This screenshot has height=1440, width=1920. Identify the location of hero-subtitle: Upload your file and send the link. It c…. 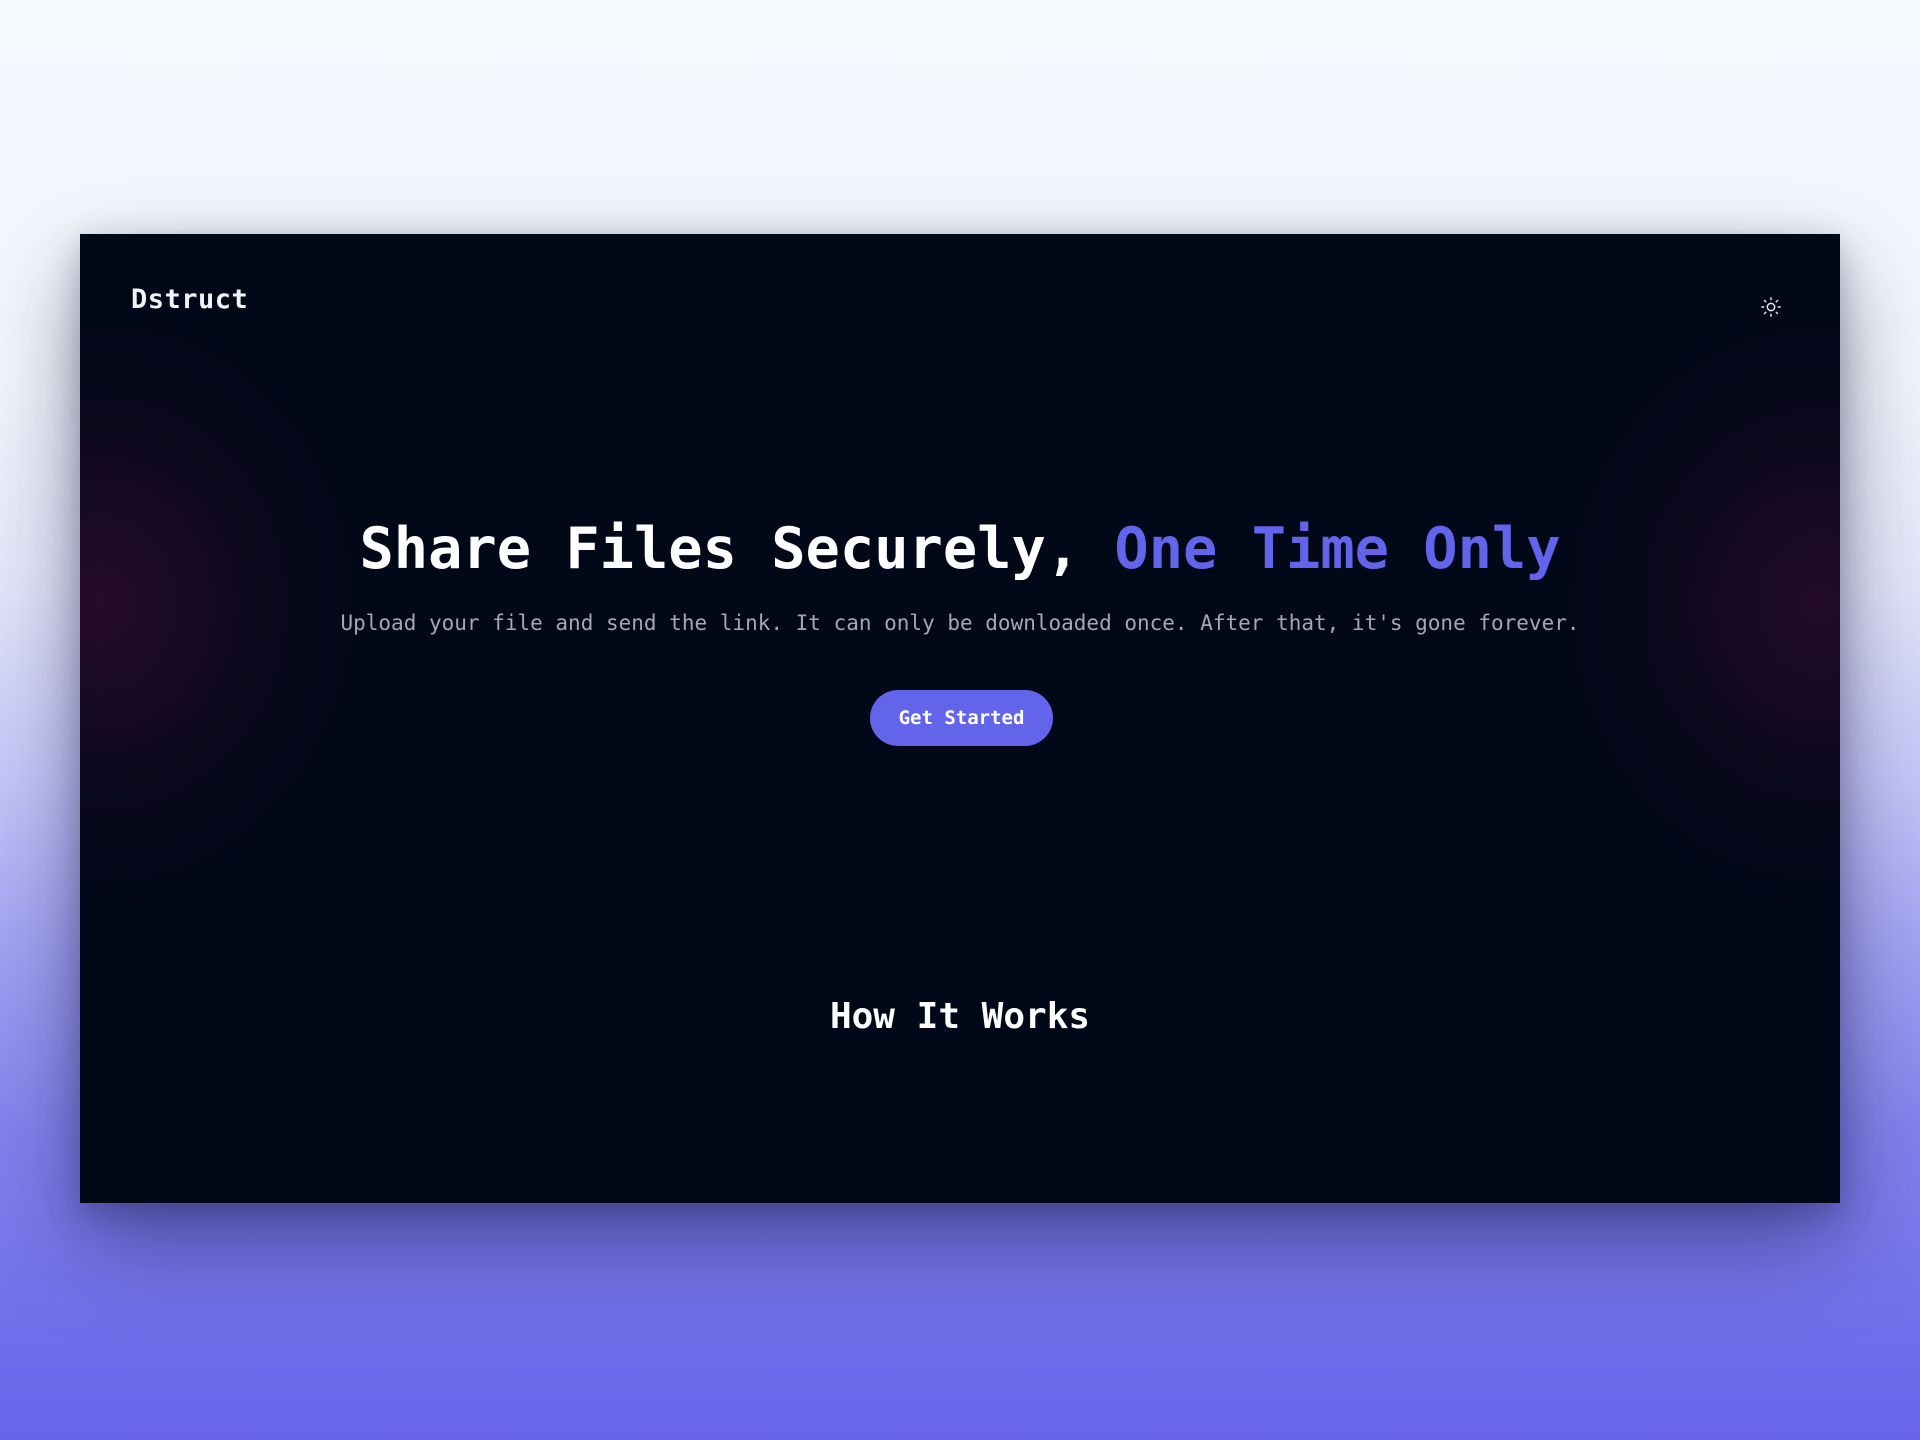
(960, 623).